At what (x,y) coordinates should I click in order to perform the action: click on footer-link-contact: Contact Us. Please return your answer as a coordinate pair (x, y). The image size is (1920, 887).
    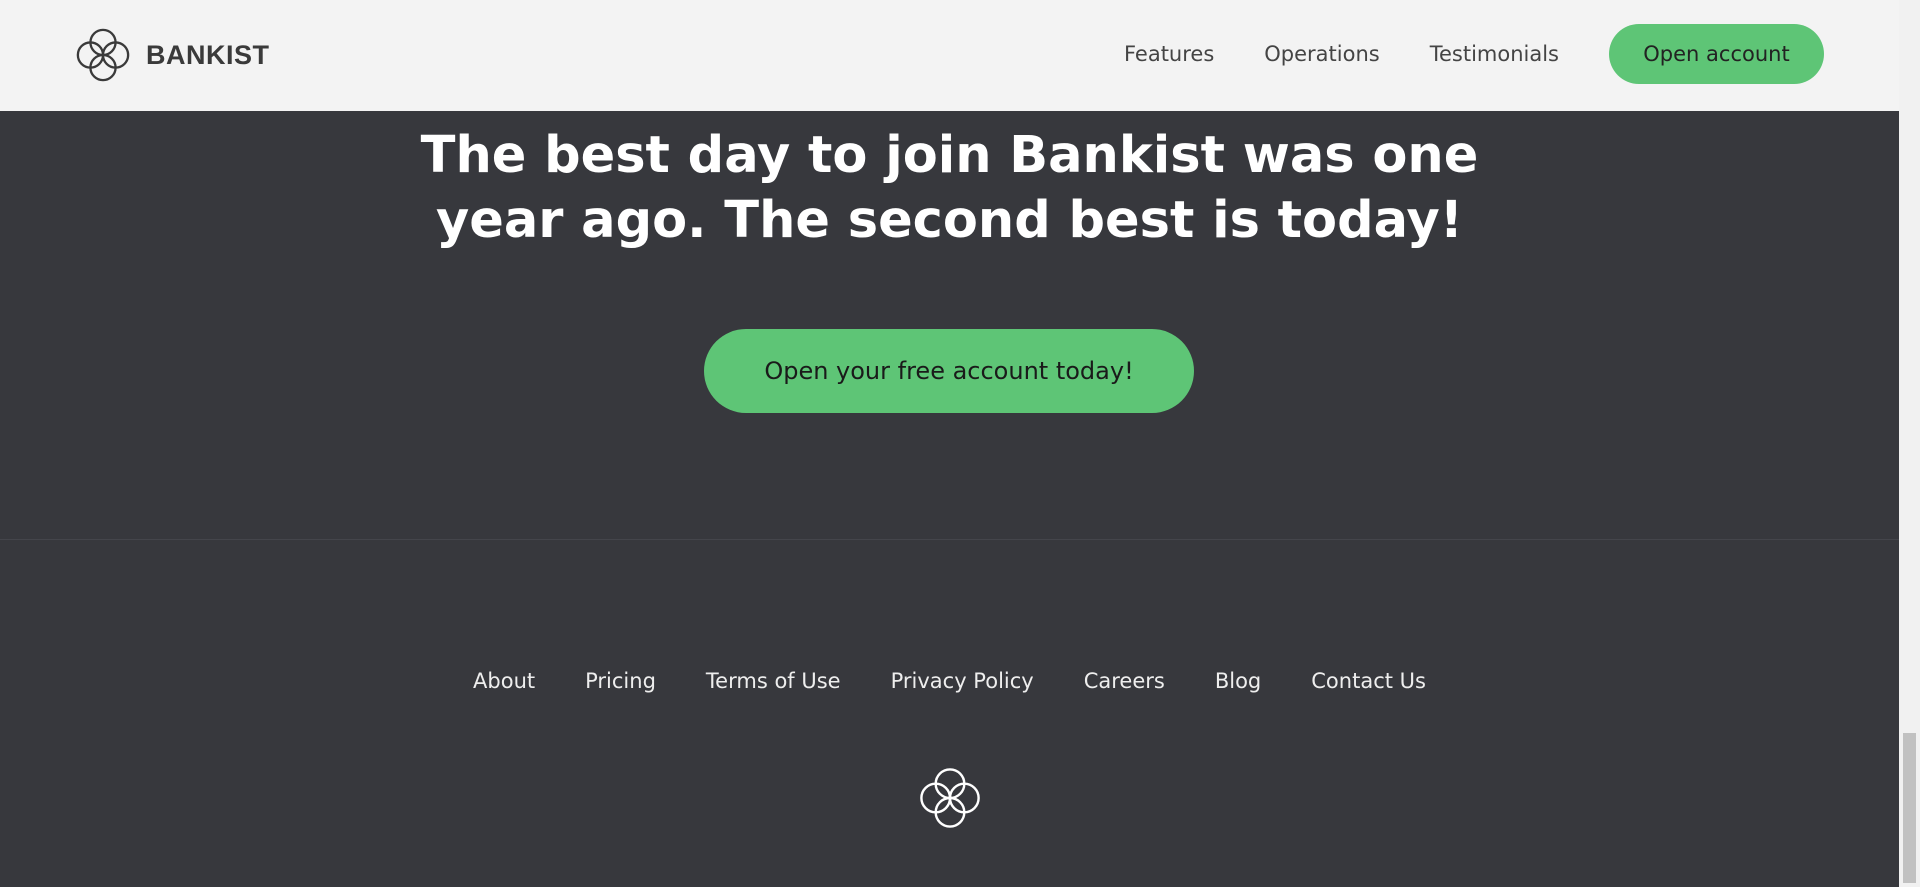
    Looking at the image, I should click on (1368, 681).